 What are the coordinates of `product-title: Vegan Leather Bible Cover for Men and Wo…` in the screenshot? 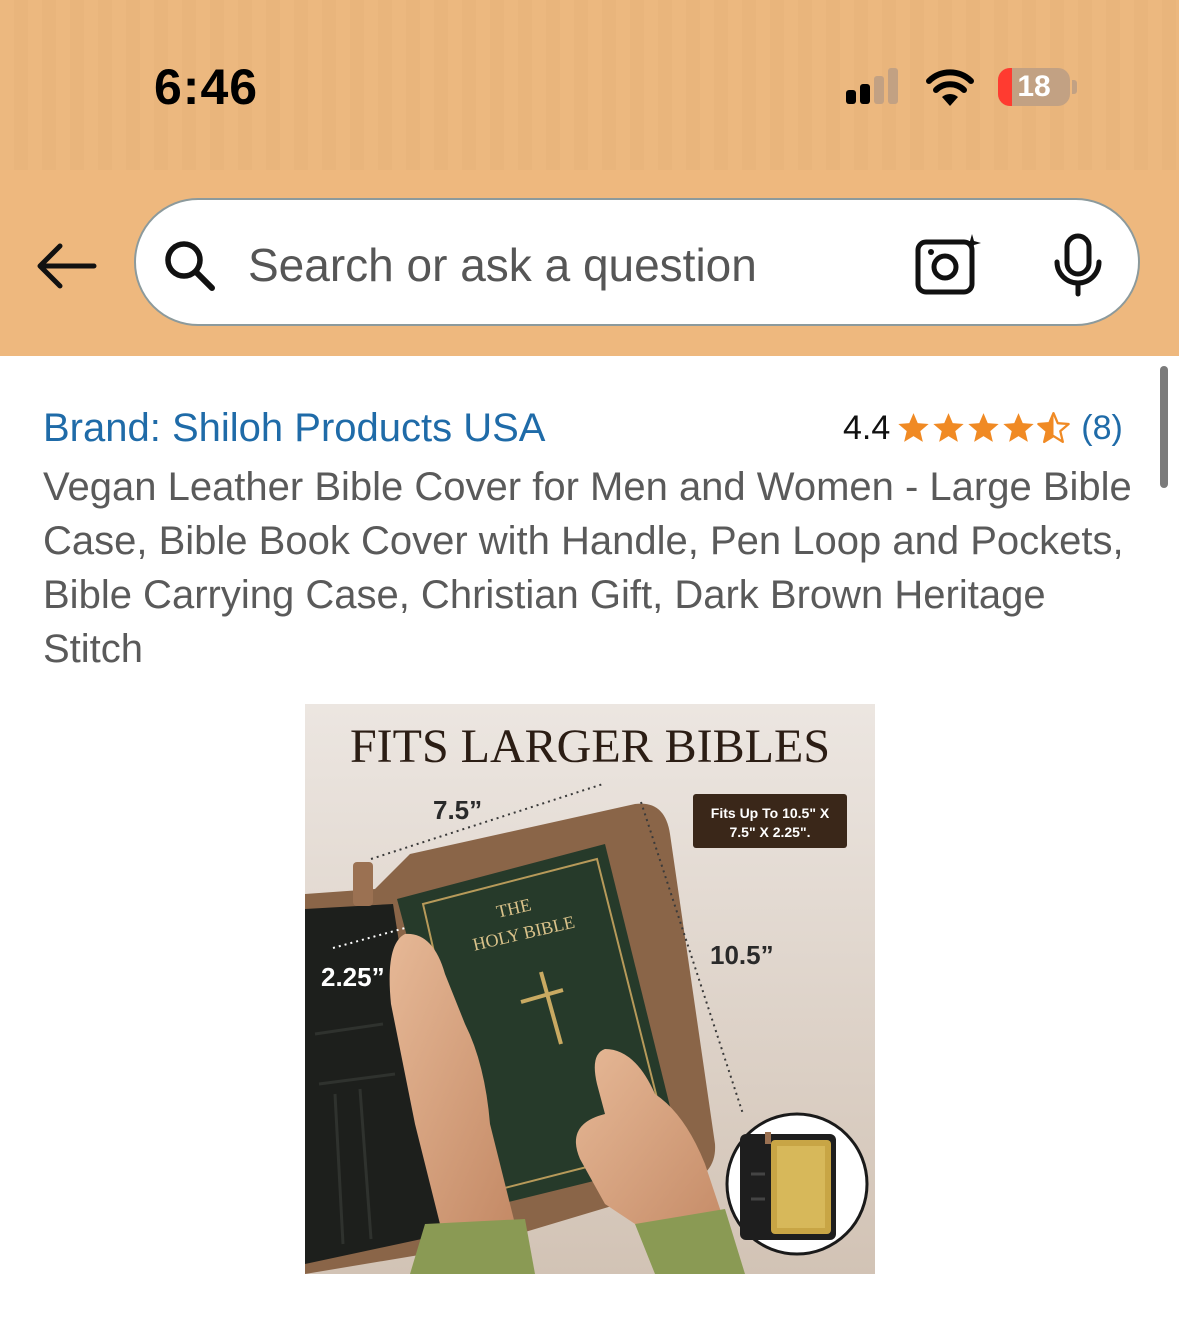 It's located at (587, 568).